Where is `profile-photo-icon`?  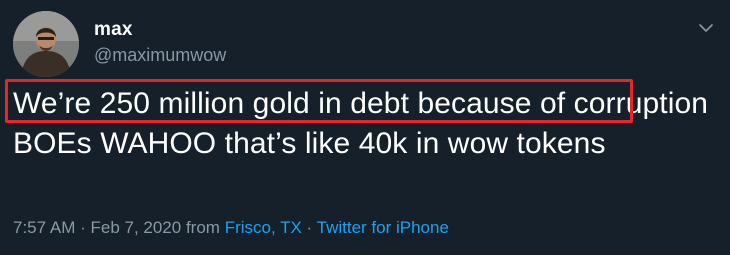
profile-photo-icon is located at coordinates (46, 44).